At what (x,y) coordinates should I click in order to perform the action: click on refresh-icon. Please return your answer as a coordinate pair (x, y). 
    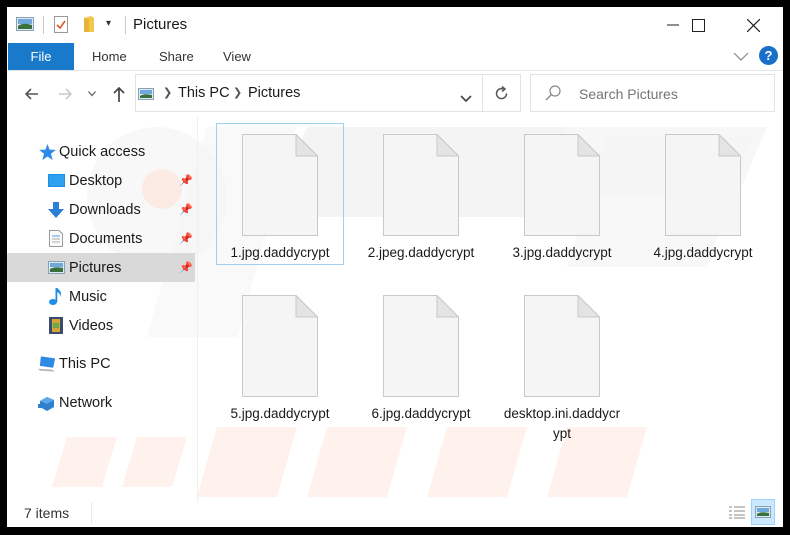
    Looking at the image, I should click on (501, 92).